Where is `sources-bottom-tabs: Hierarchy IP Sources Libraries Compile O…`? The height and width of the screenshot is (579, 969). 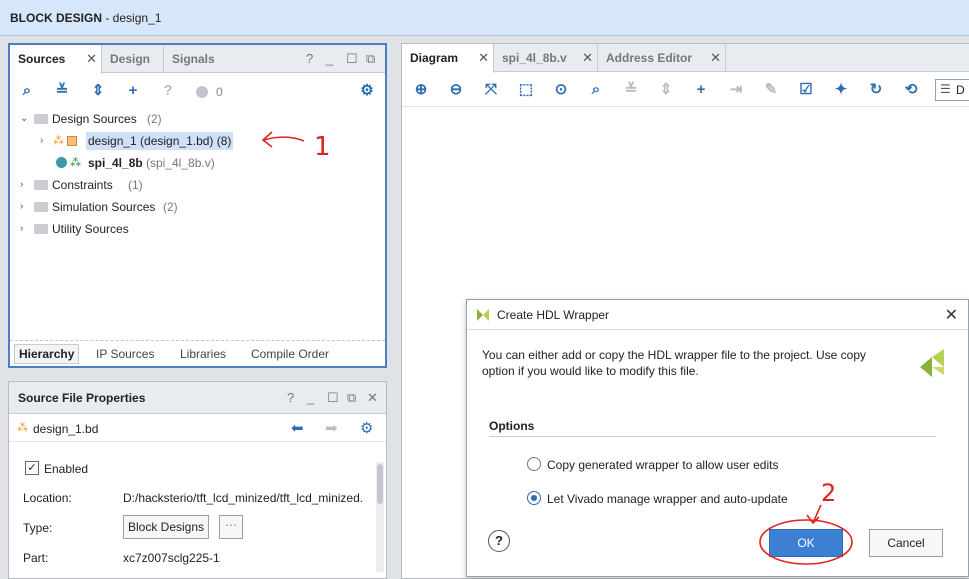
sources-bottom-tabs: Hierarchy IP Sources Libraries Compile O… is located at coordinates (197, 353).